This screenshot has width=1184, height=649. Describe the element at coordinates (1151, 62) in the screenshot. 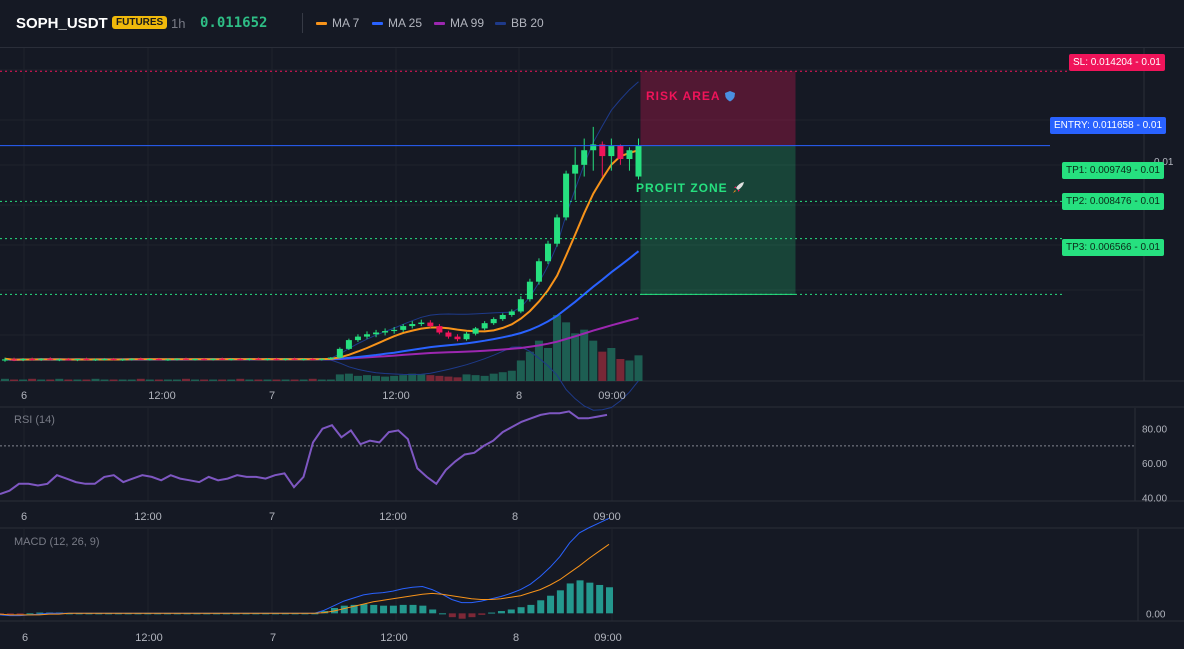

I see `sl-tag-qty: 0.01` at that location.